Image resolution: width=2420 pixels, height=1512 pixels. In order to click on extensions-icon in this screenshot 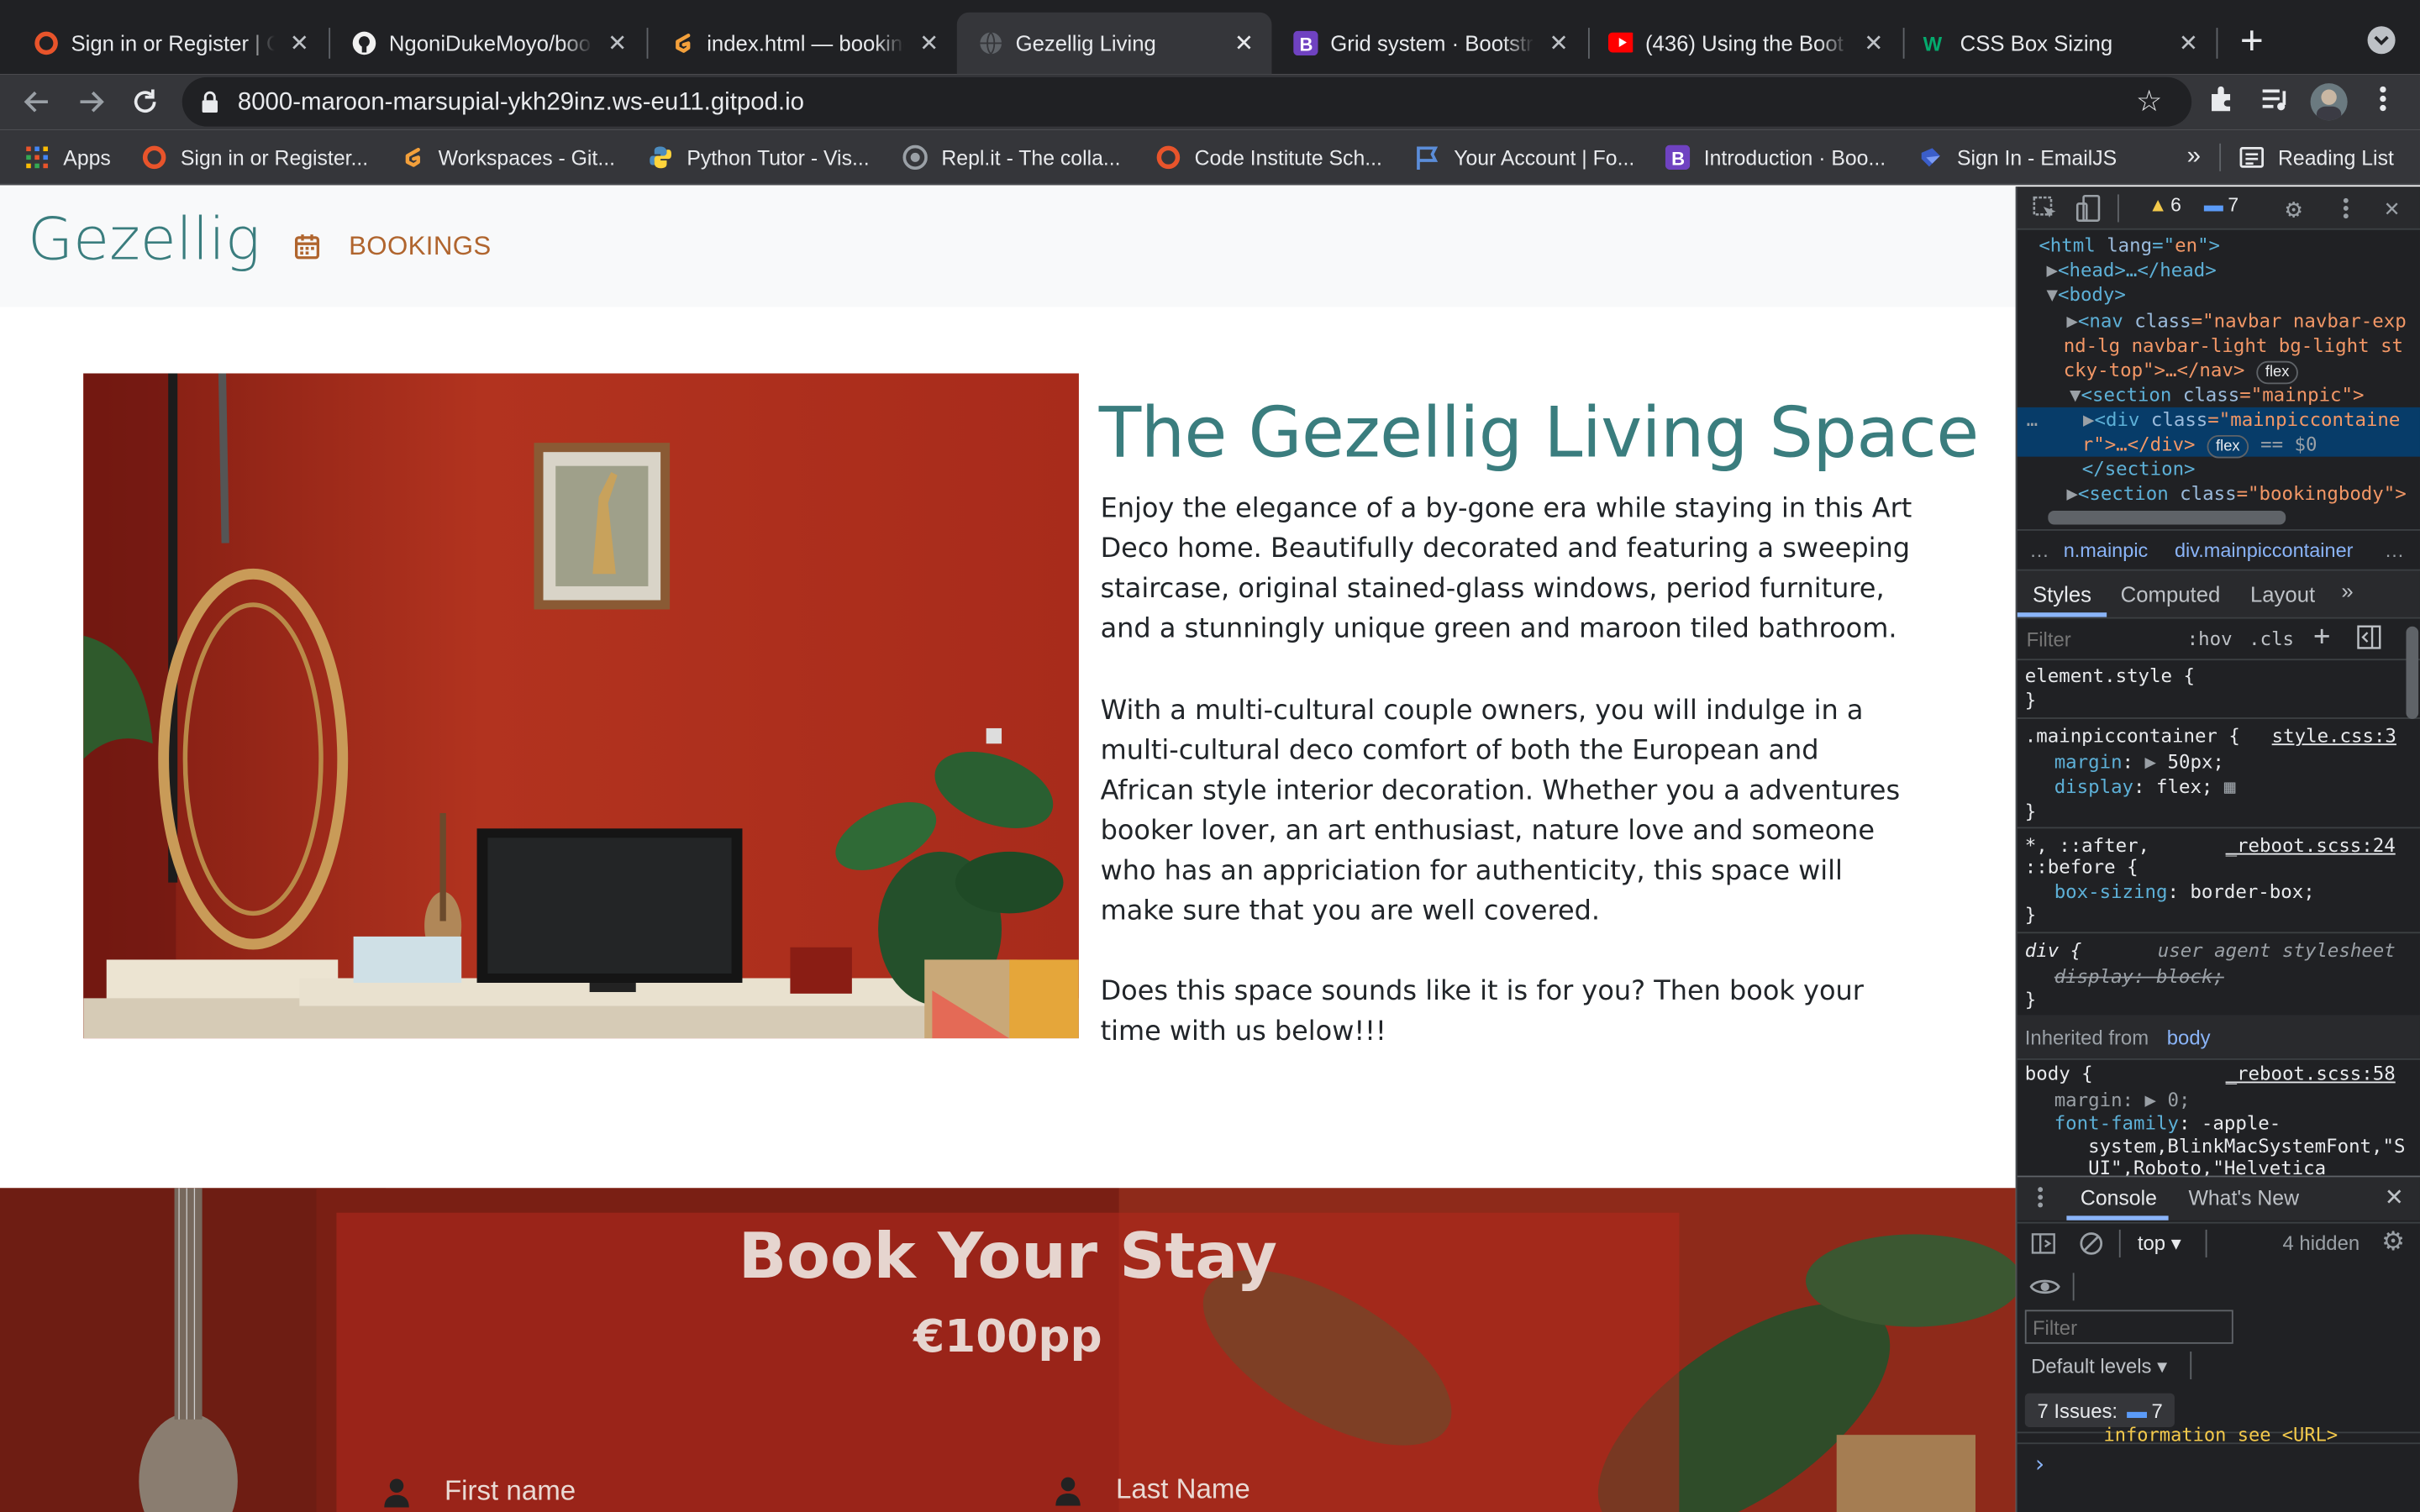, I will do `click(2220, 101)`.